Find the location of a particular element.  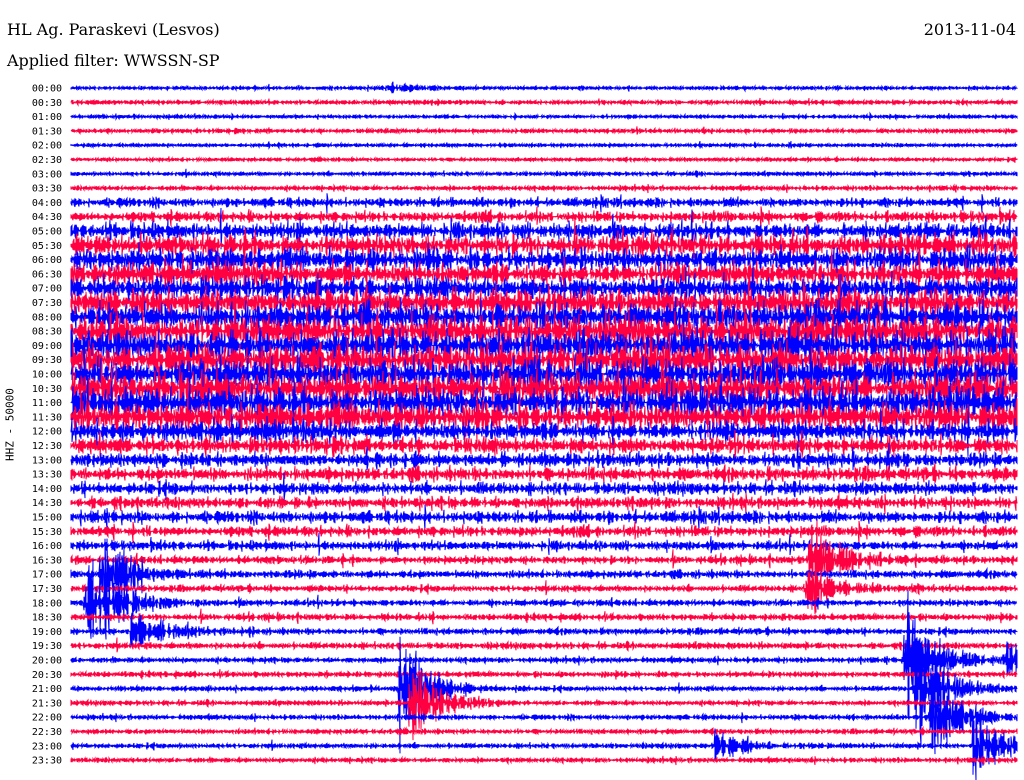

row-time-label: 03:00 is located at coordinates (47, 174).